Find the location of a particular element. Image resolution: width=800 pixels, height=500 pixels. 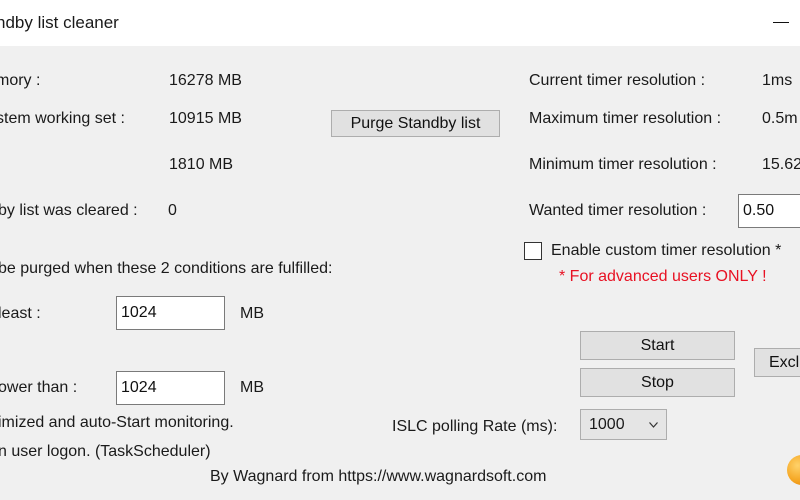

purge-standby-button: Purge Standby list is located at coordinates (415, 123).